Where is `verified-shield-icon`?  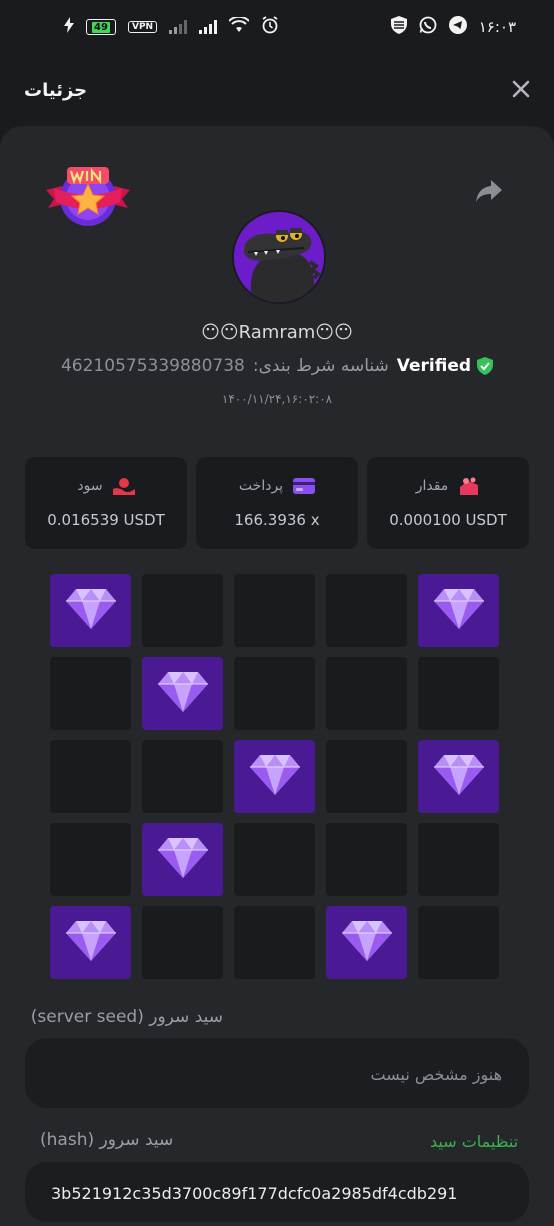 verified-shield-icon is located at coordinates (485, 366).